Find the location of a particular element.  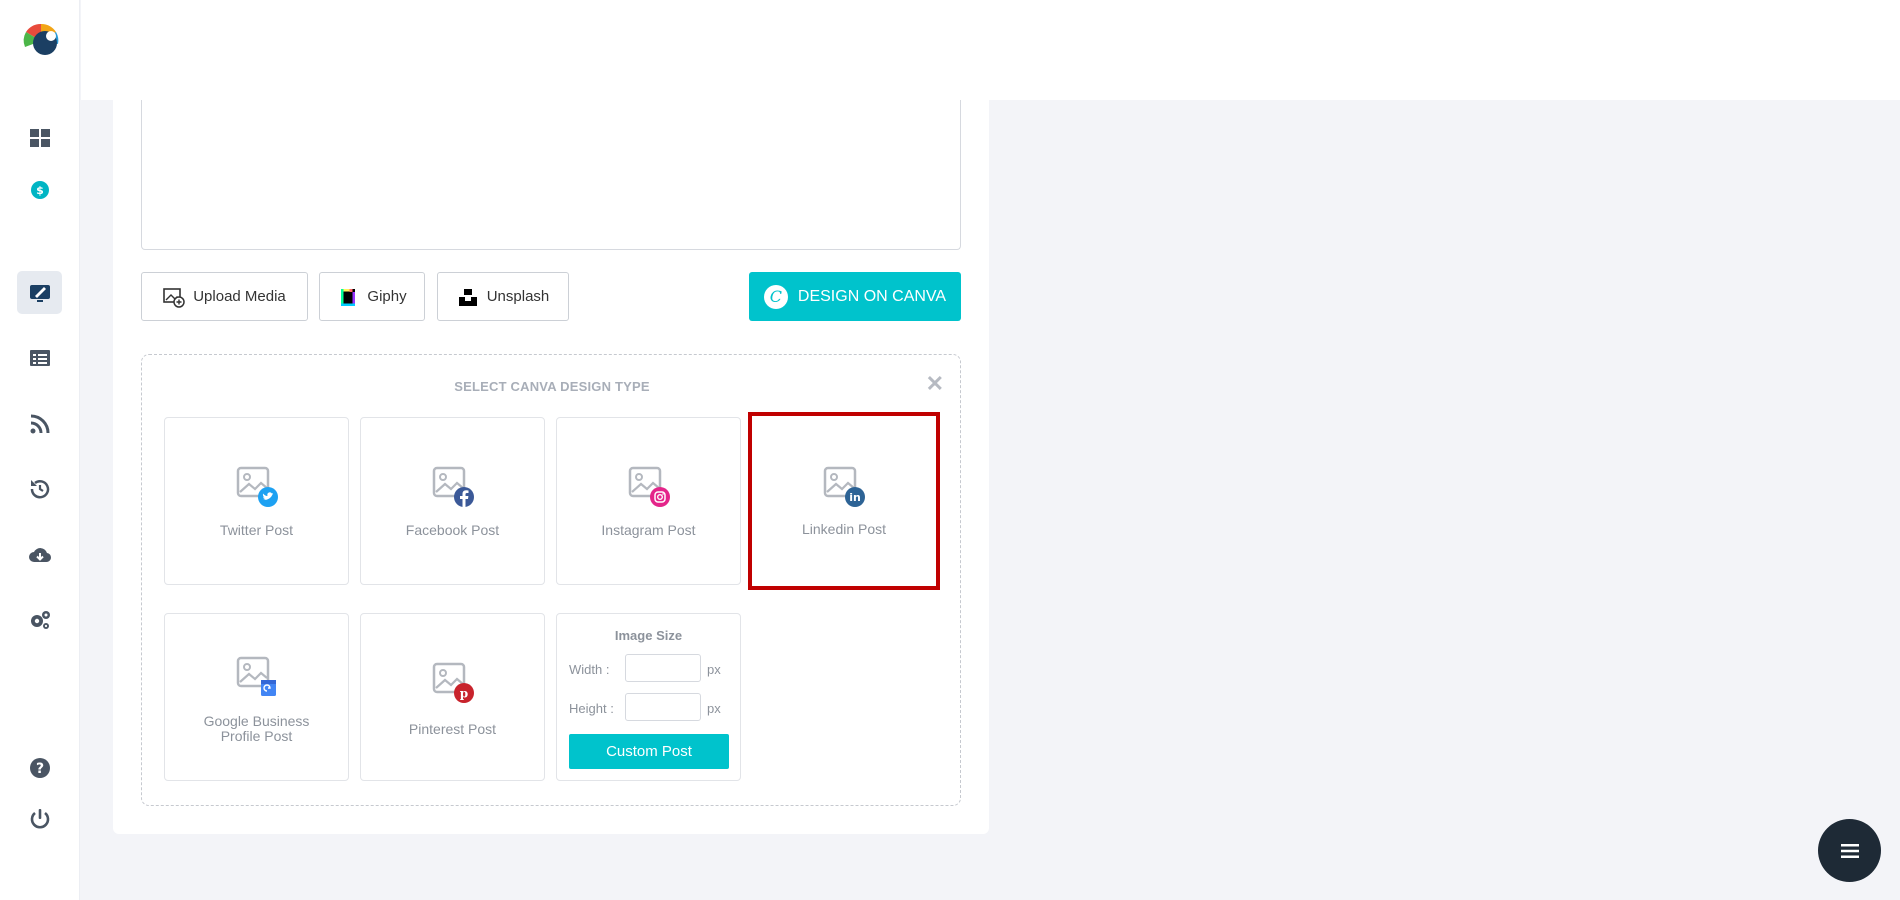

height-unit: px is located at coordinates (714, 708).